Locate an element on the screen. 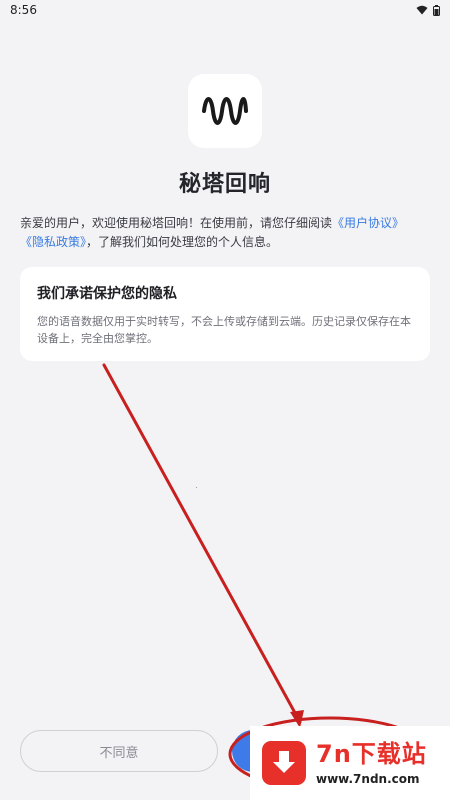 The width and height of the screenshot is (450, 800). watermark: 7n下载站 www.7ndn.com is located at coordinates (350, 763).